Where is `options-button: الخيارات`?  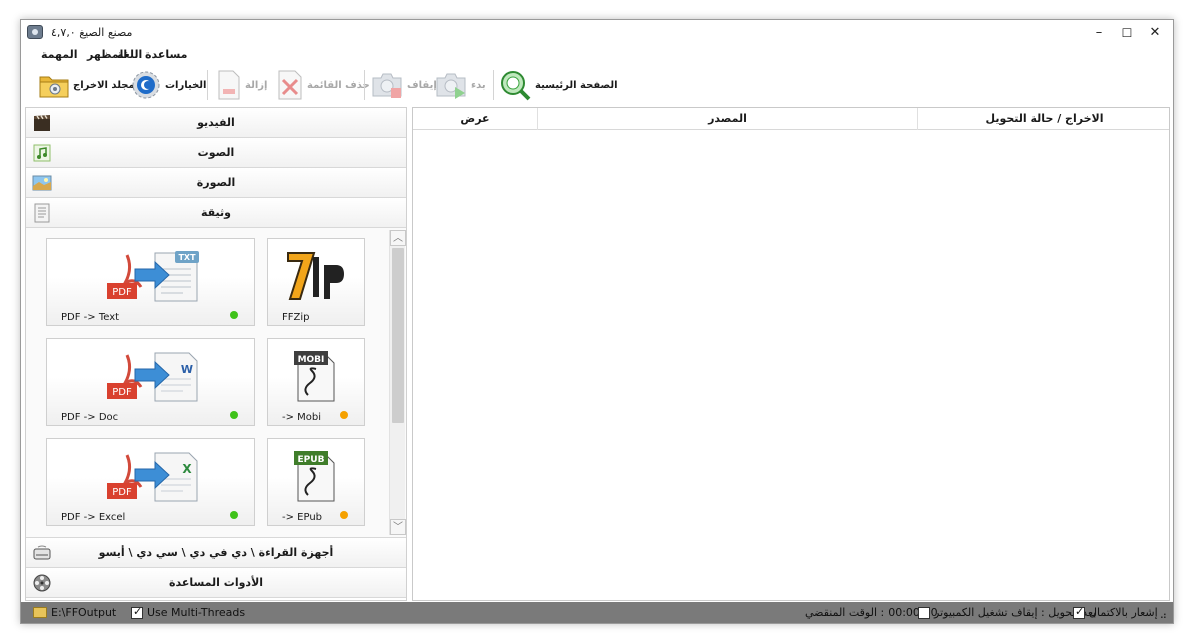 options-button: الخيارات is located at coordinates (168, 85).